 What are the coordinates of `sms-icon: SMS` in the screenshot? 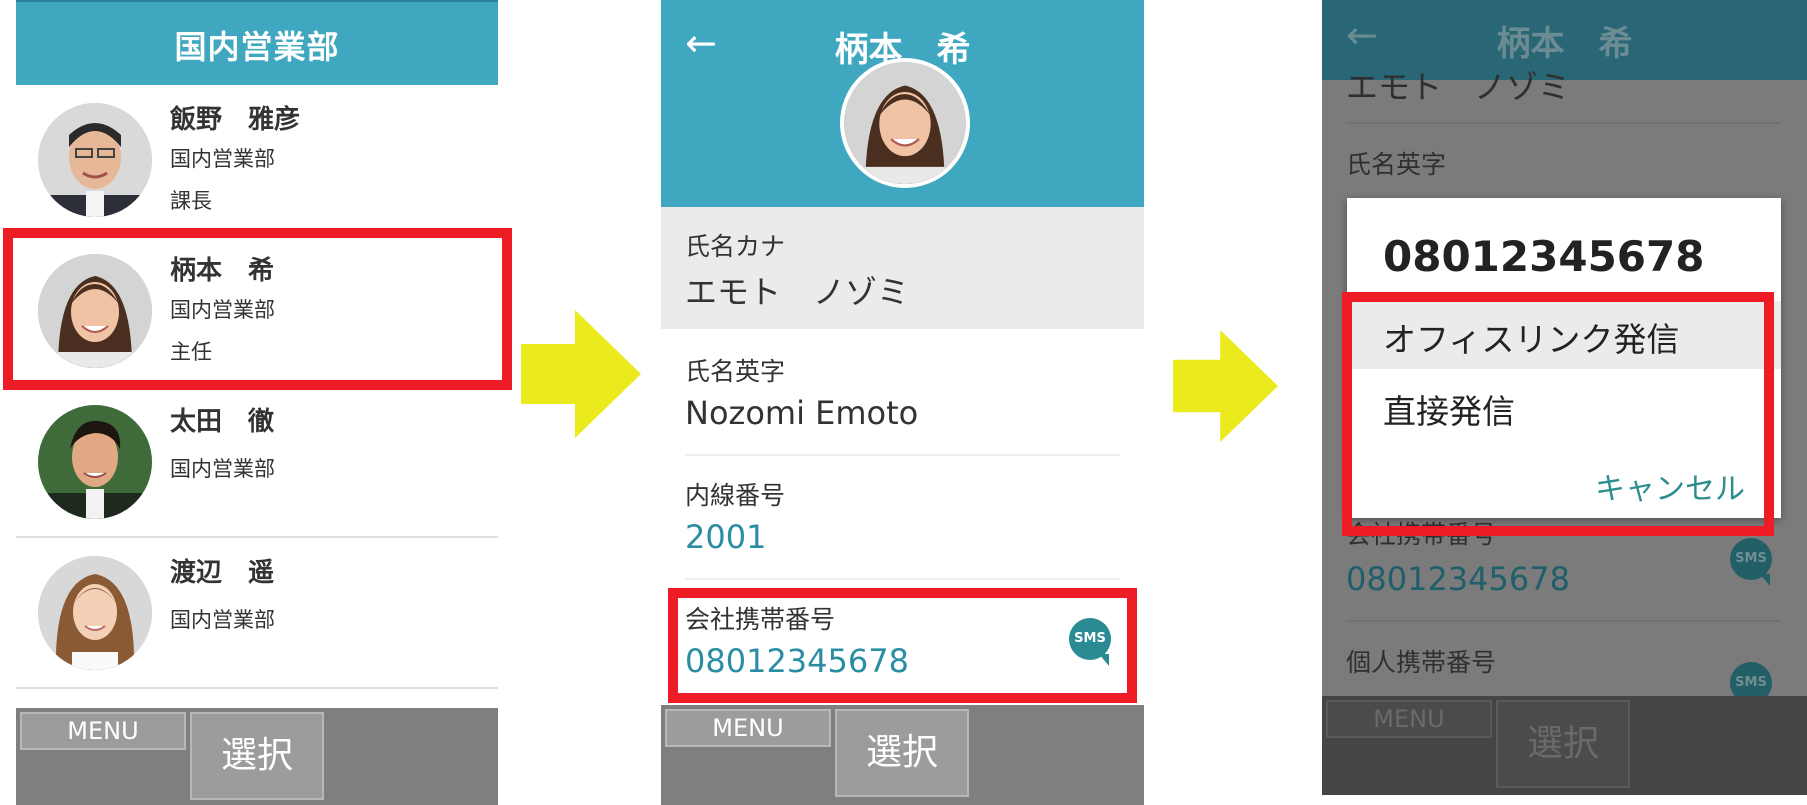 It's located at (1751, 562).